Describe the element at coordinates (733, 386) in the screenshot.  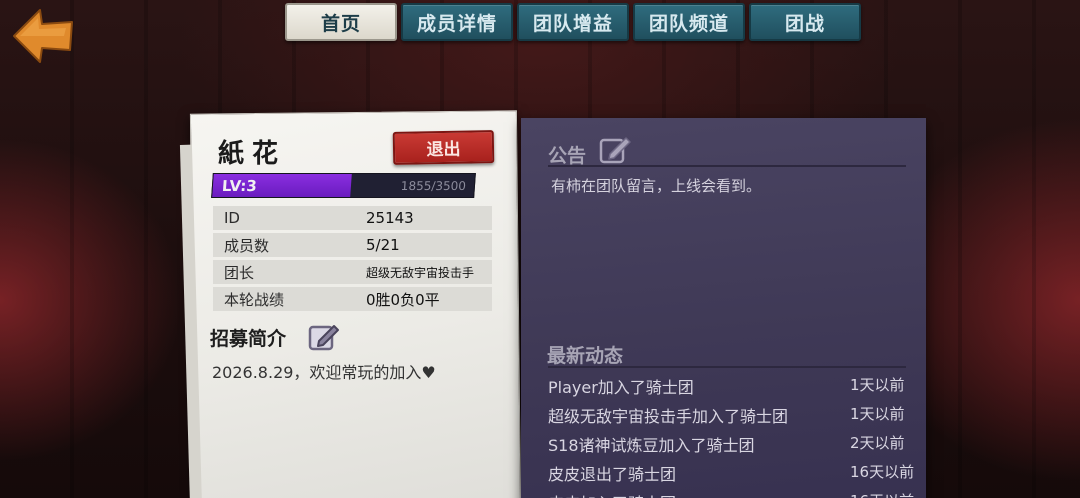
I see `list-item: Player加入了骑士团 1天以前` at that location.